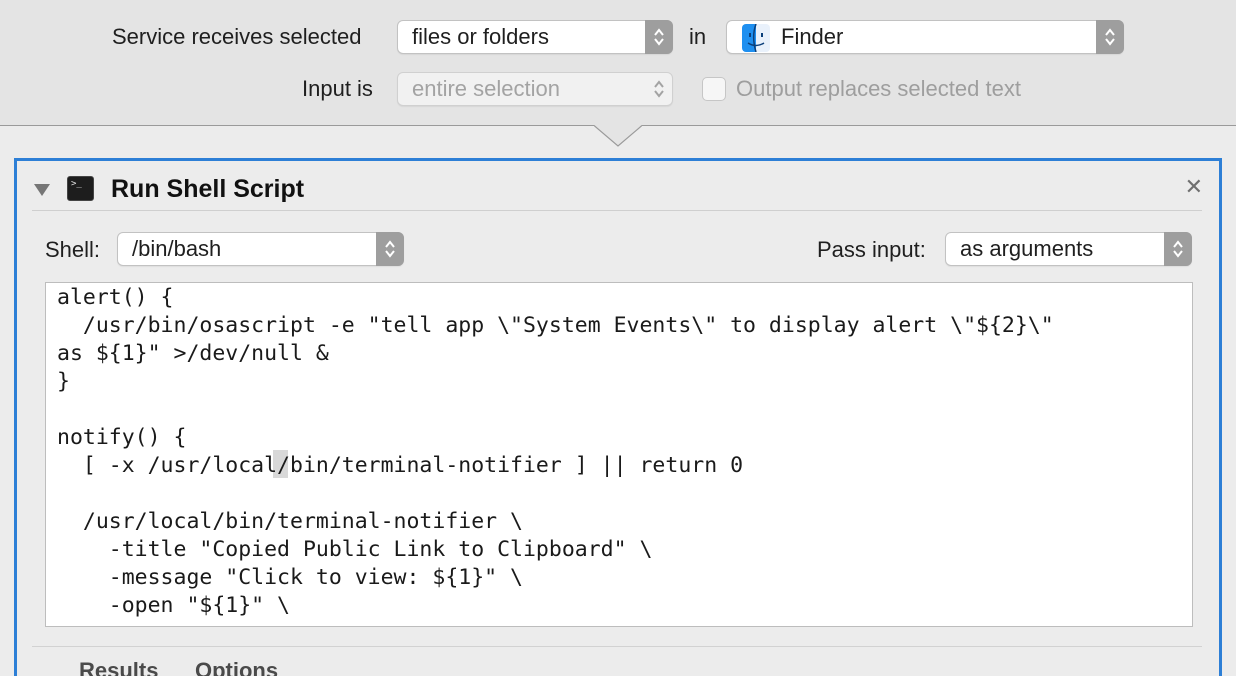 Image resolution: width=1236 pixels, height=676 pixels. I want to click on pass-input-label: Pass input:, so click(871, 249).